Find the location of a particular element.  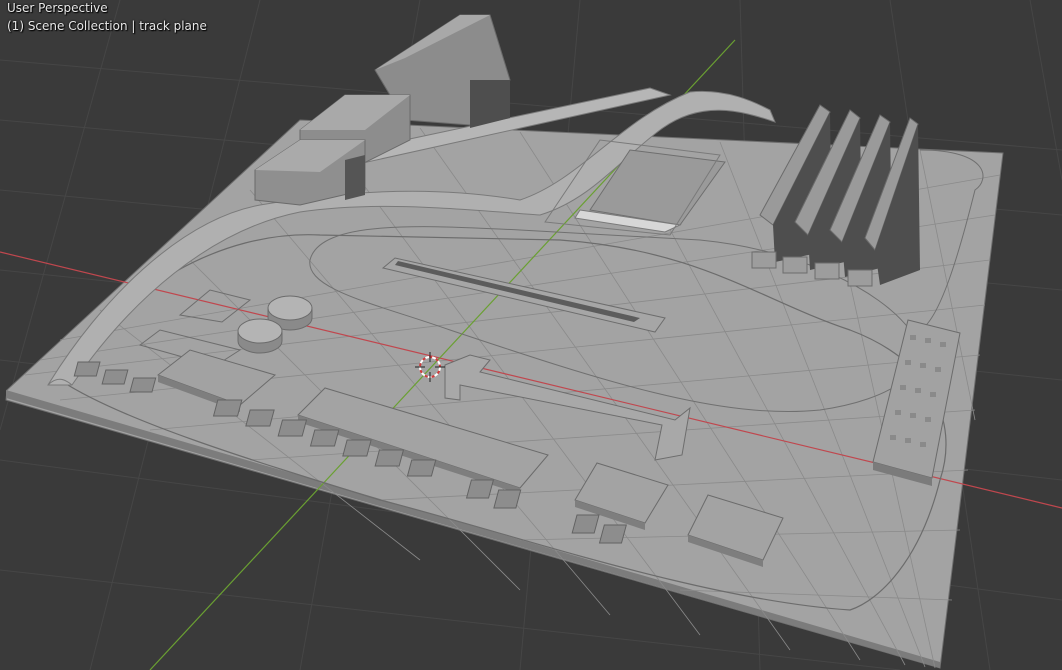

view-name-label: User Perspective is located at coordinates (57, 8).